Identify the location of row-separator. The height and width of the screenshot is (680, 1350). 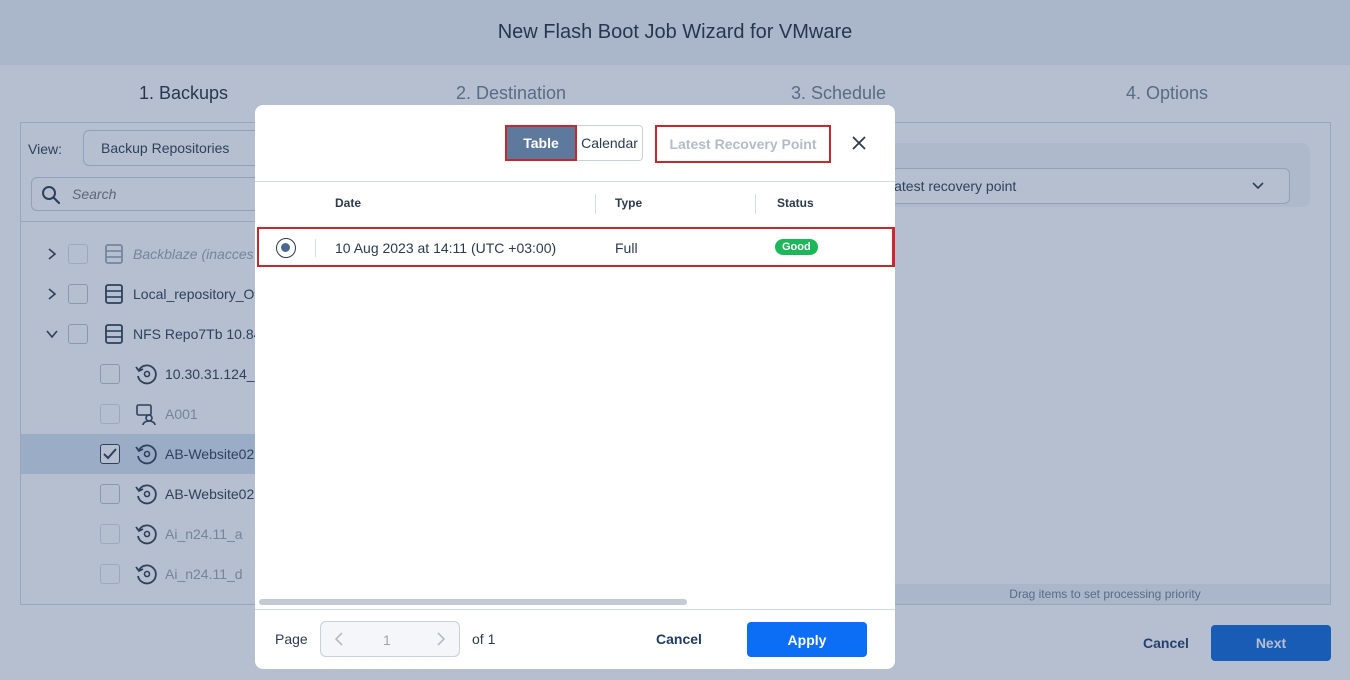
(315, 248).